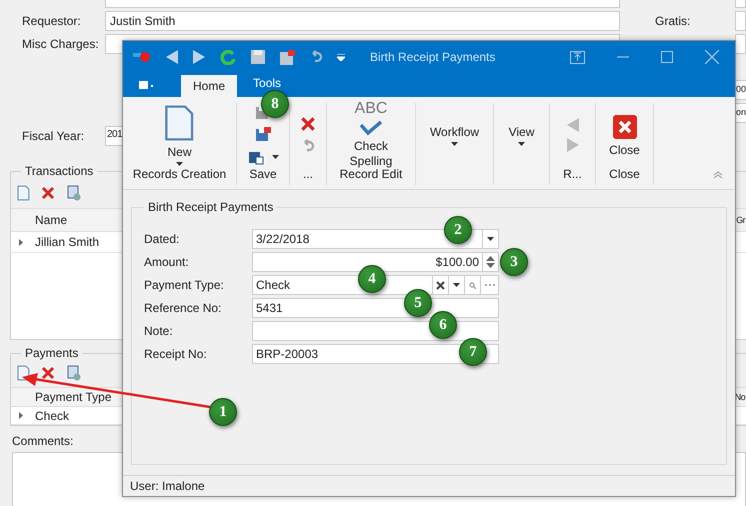 Image resolution: width=746 pixels, height=506 pixels. I want to click on menu-button: View, so click(521, 135).